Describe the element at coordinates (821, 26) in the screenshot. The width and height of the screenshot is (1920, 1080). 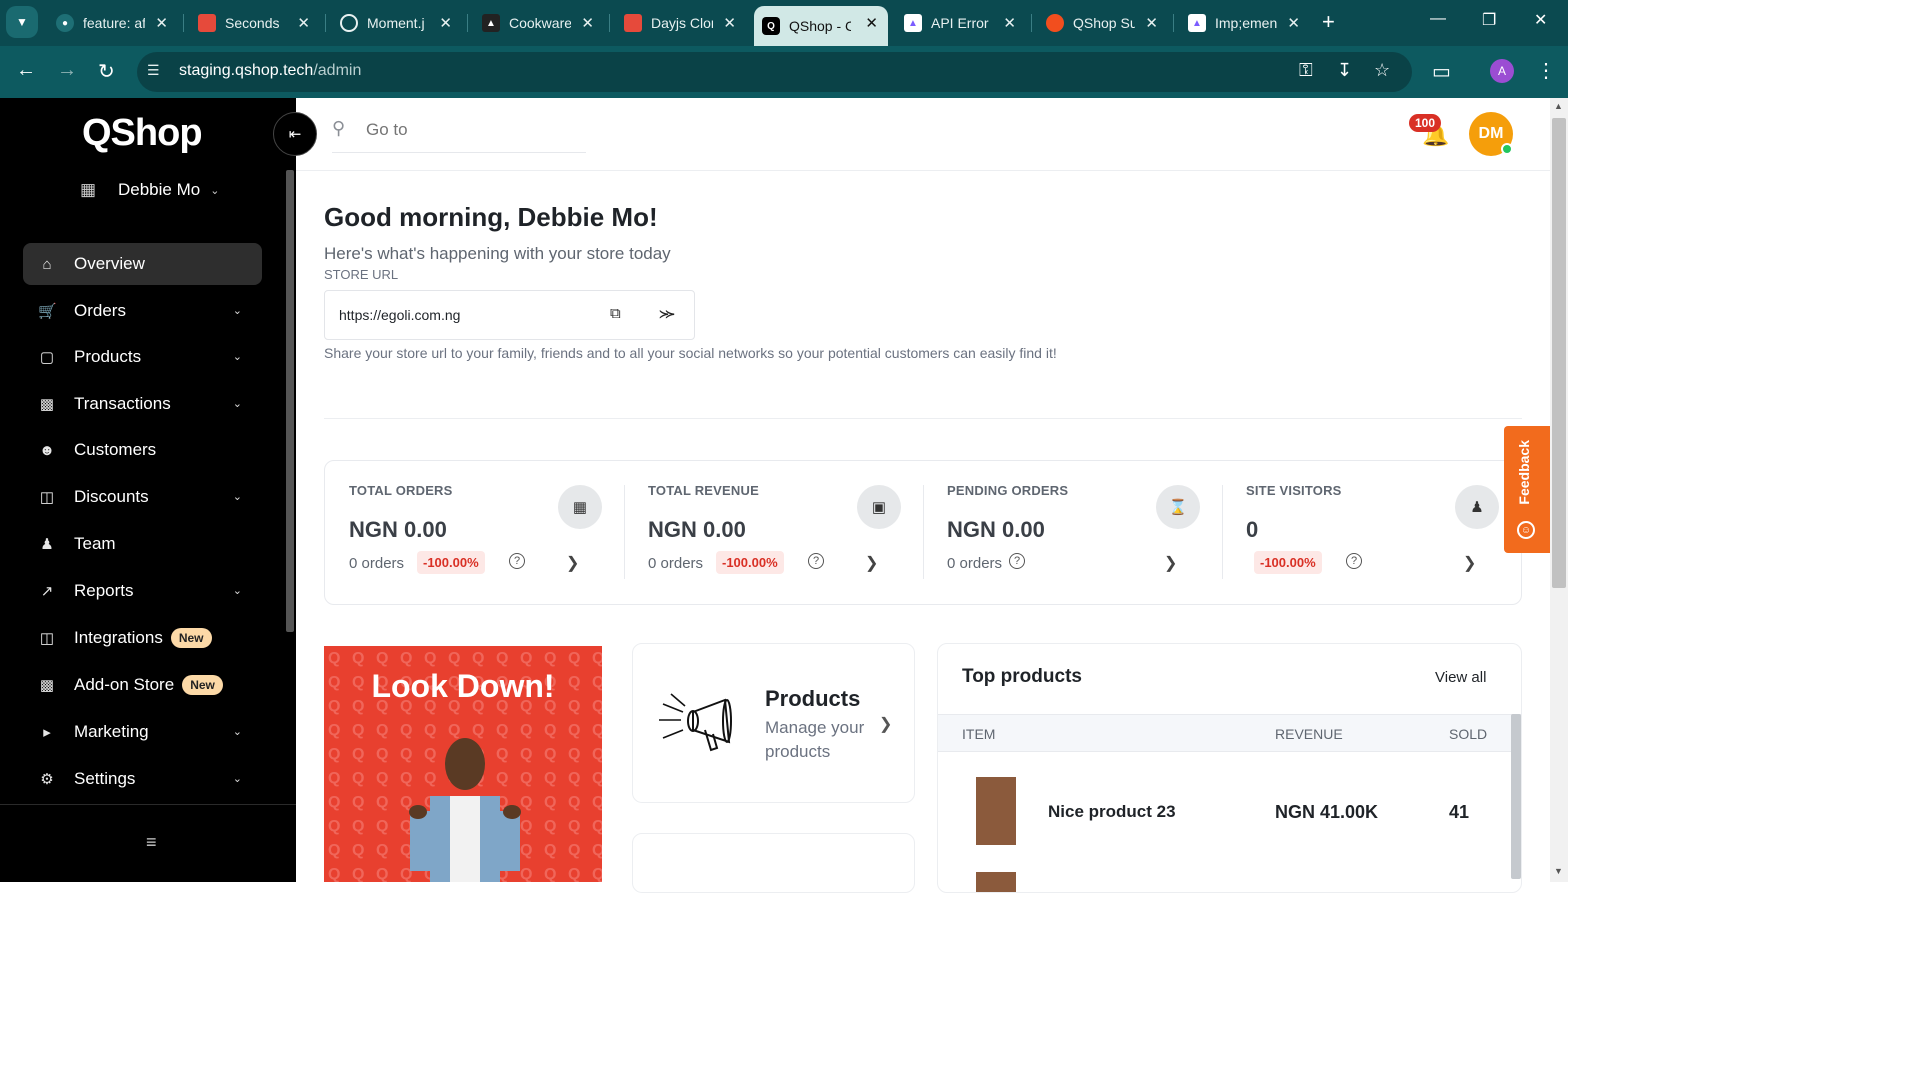
I see `tab-5-active: Q QShop - C ✕` at that location.